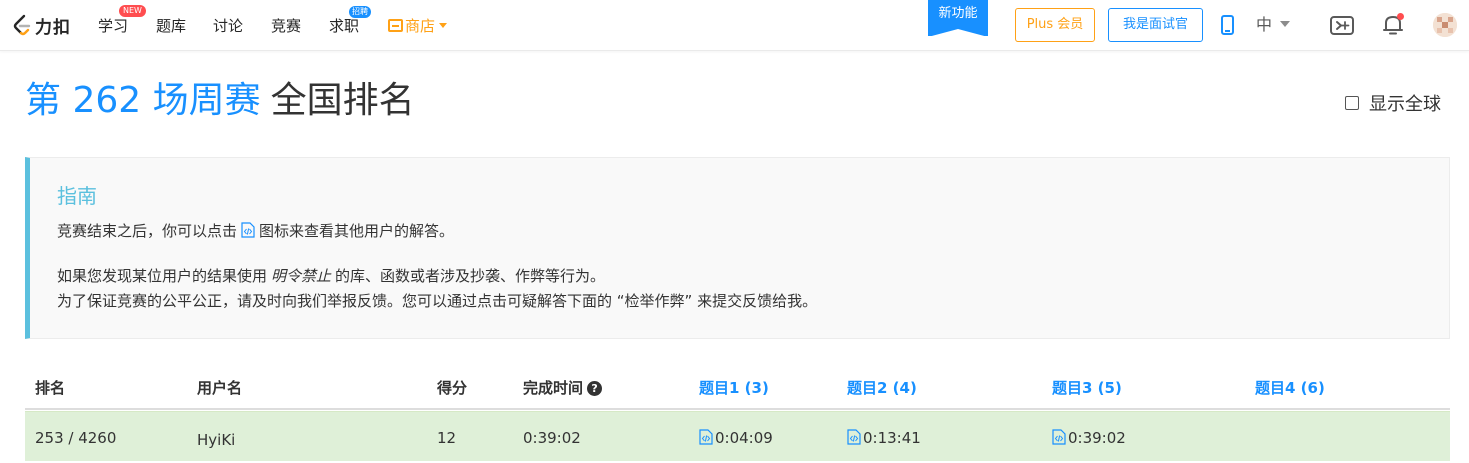  Describe the element at coordinates (171, 26) in the screenshot. I see `nav-item-problems: 题库` at that location.